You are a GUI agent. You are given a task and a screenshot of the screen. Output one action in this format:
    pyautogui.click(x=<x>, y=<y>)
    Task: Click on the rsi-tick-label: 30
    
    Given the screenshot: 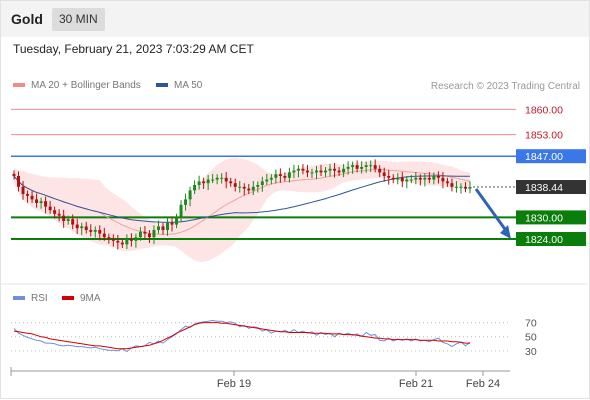 What is the action you would take?
    pyautogui.click(x=531, y=352)
    